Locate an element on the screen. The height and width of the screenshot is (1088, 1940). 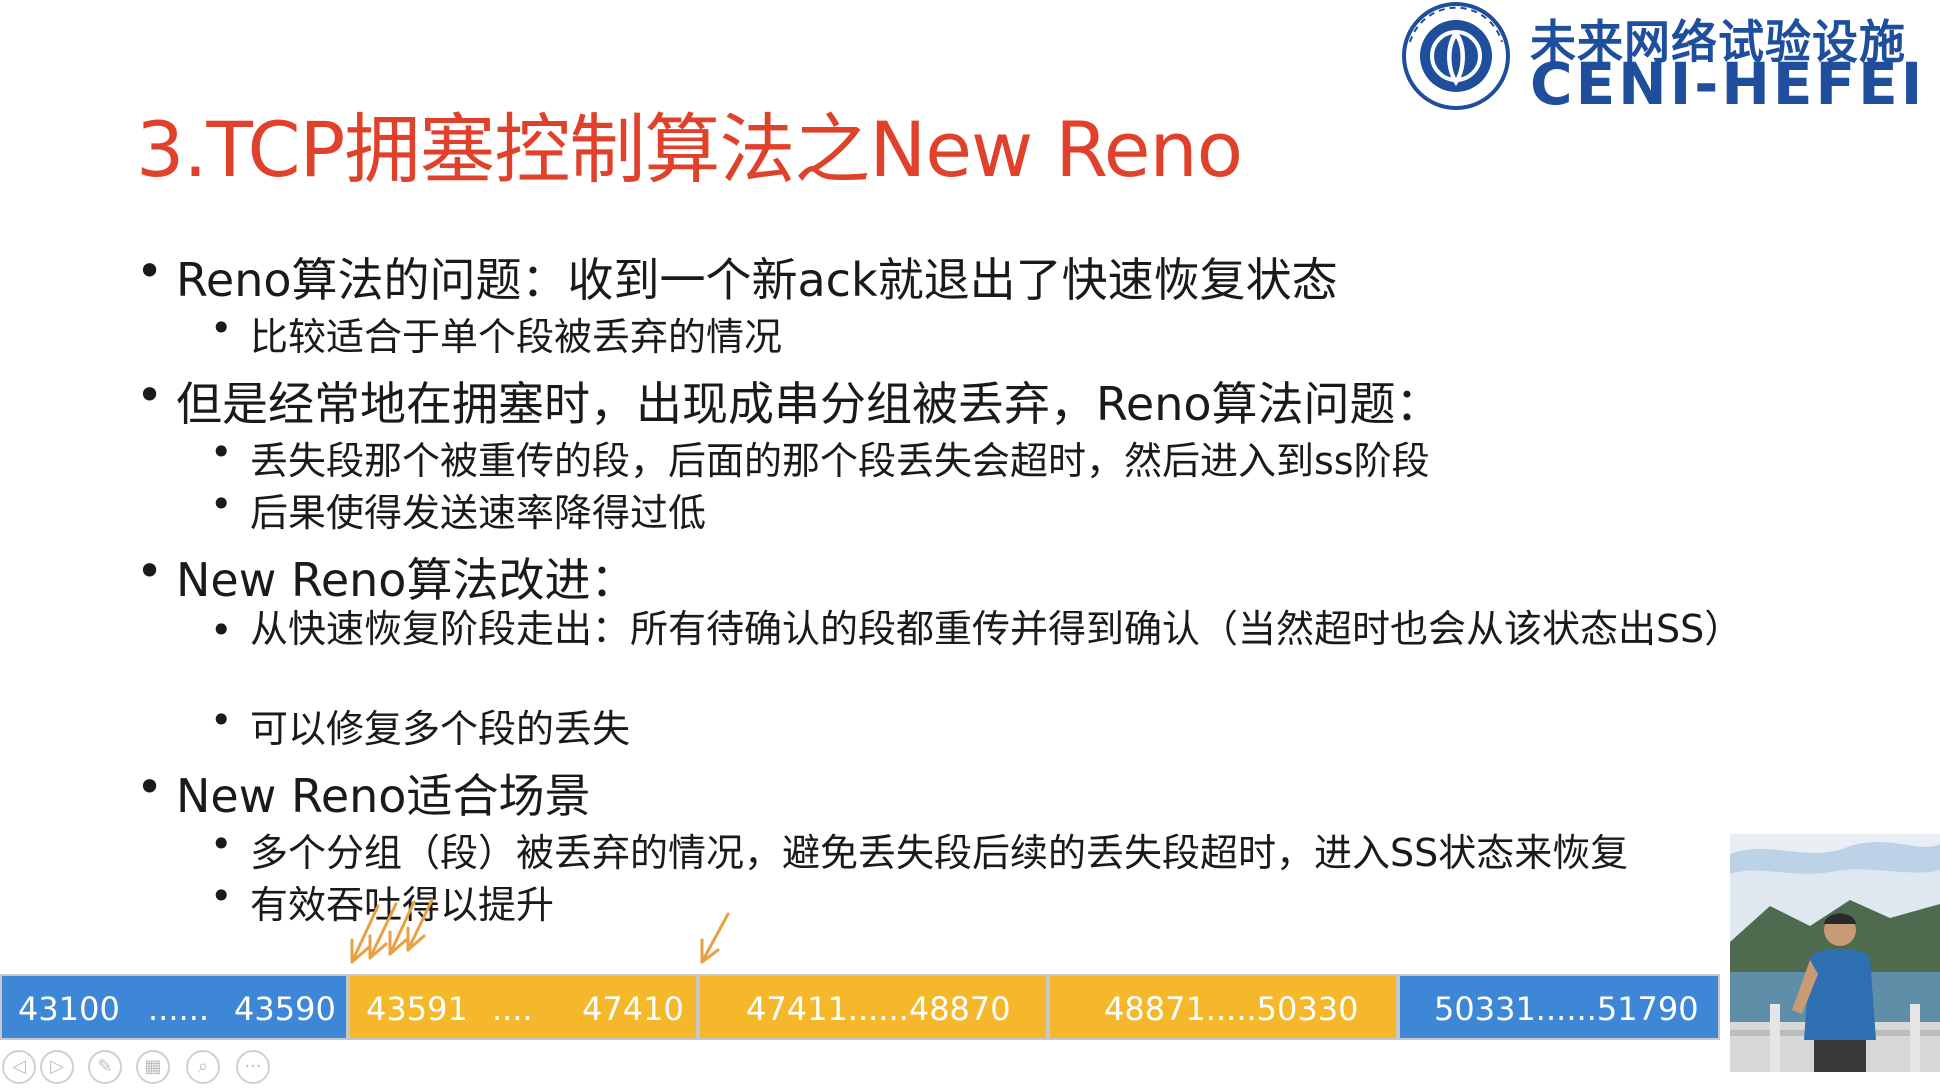
seq-start: 43591 is located at coordinates (417, 1009).